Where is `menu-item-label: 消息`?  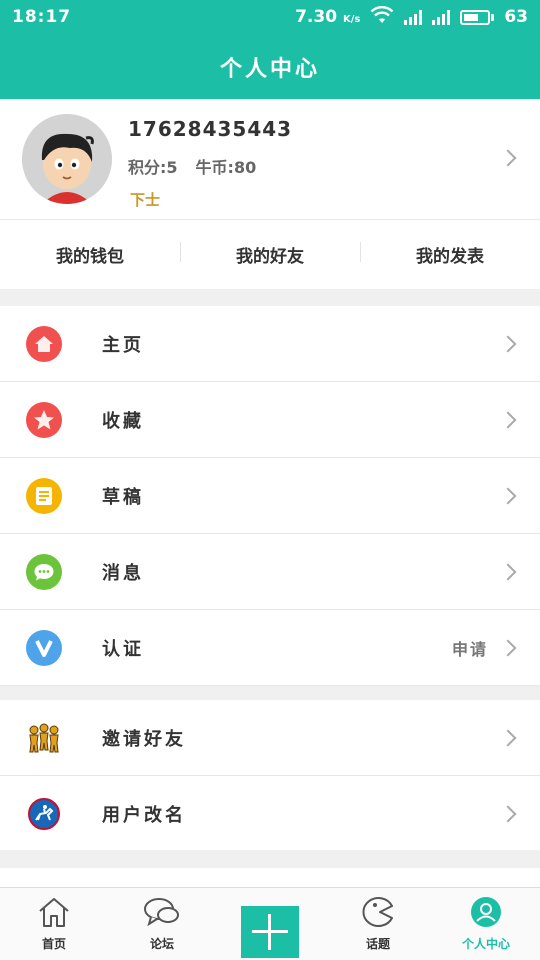 menu-item-label: 消息 is located at coordinates (123, 573).